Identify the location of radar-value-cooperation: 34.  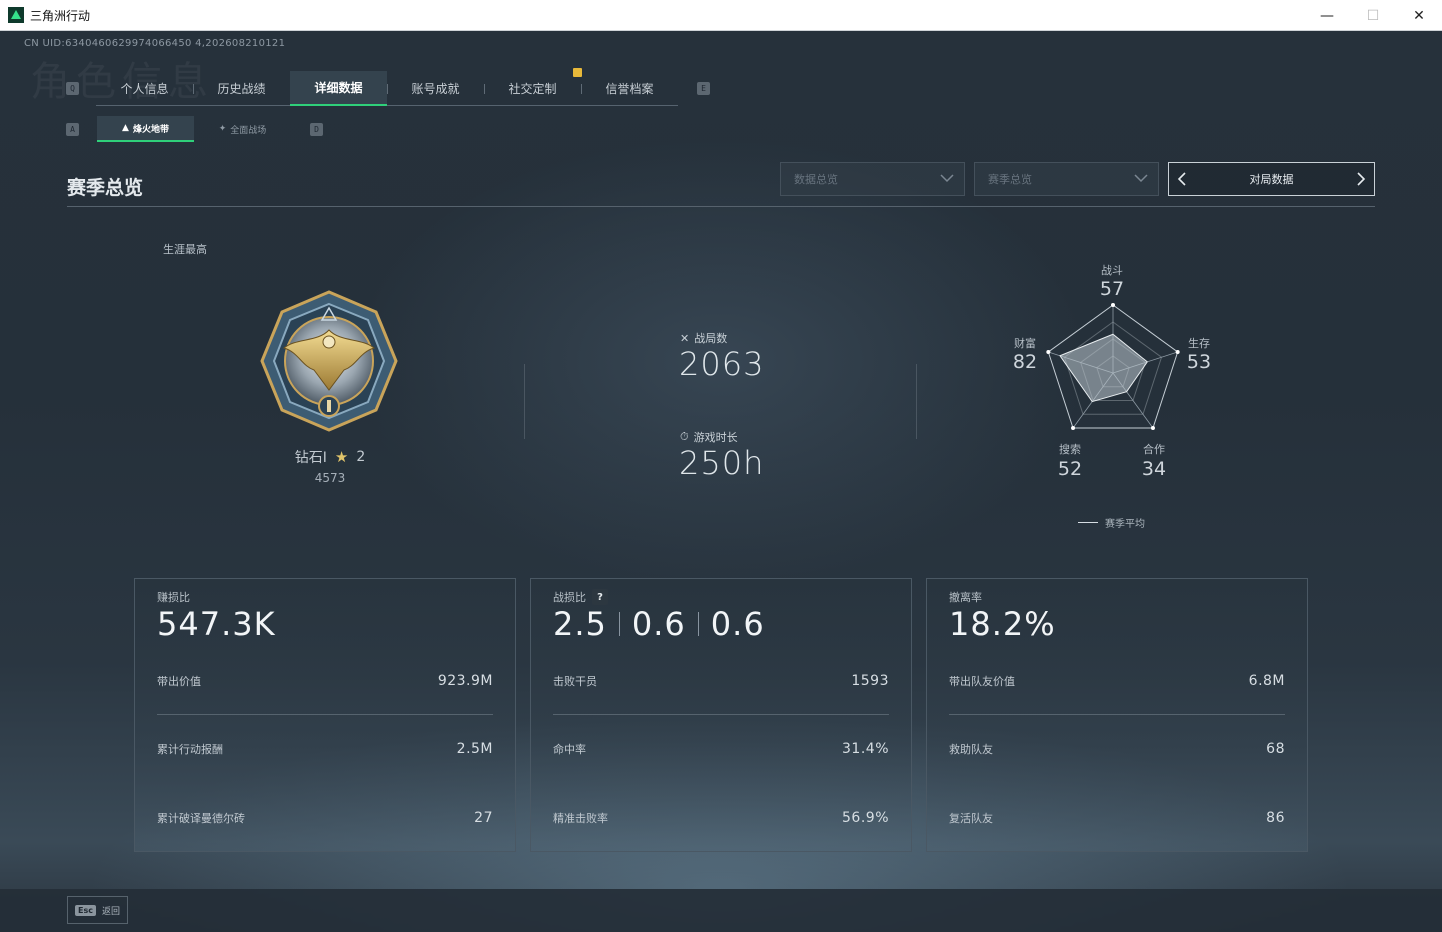
(1154, 469).